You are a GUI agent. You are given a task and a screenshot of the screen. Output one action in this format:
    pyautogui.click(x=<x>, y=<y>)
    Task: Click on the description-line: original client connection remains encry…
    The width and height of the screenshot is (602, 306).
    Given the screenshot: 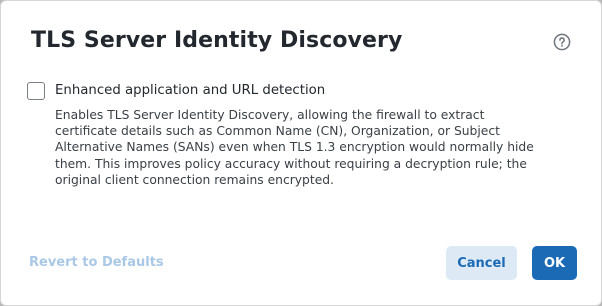 What is the action you would take?
    pyautogui.click(x=194, y=179)
    